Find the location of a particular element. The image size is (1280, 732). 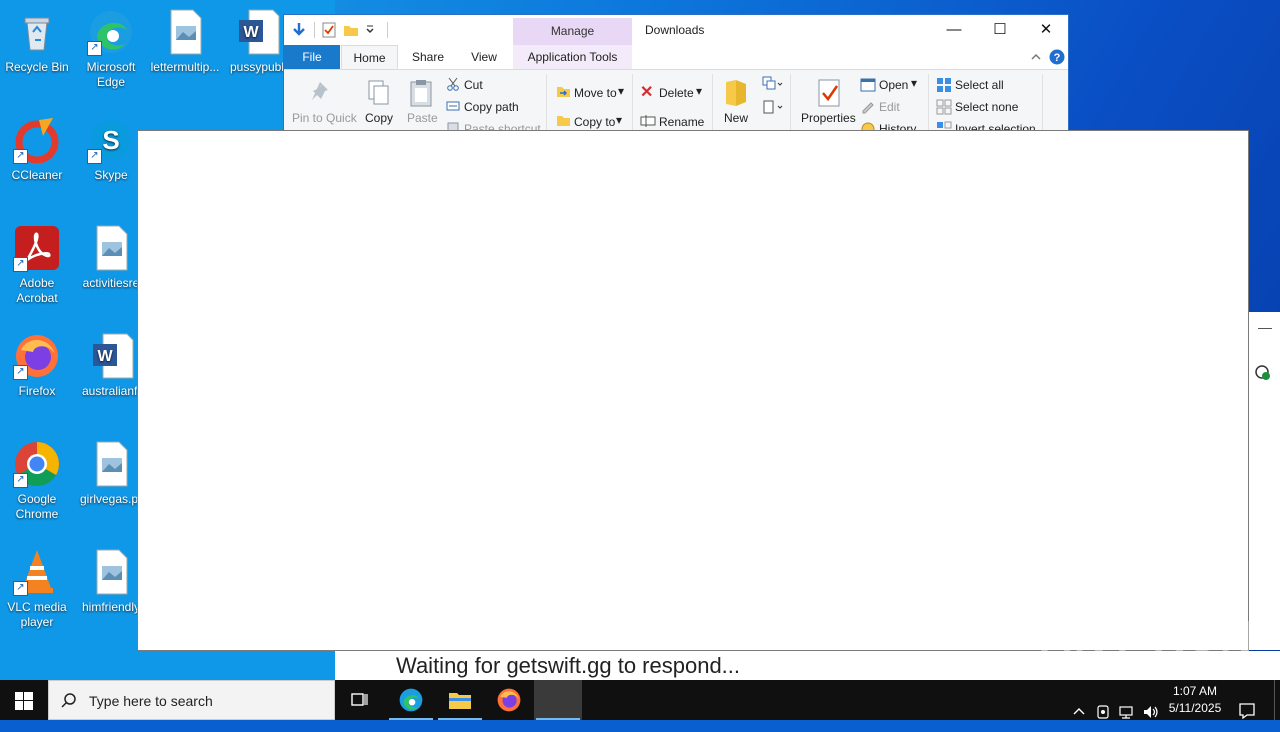

tab-home: Home is located at coordinates (369, 57).